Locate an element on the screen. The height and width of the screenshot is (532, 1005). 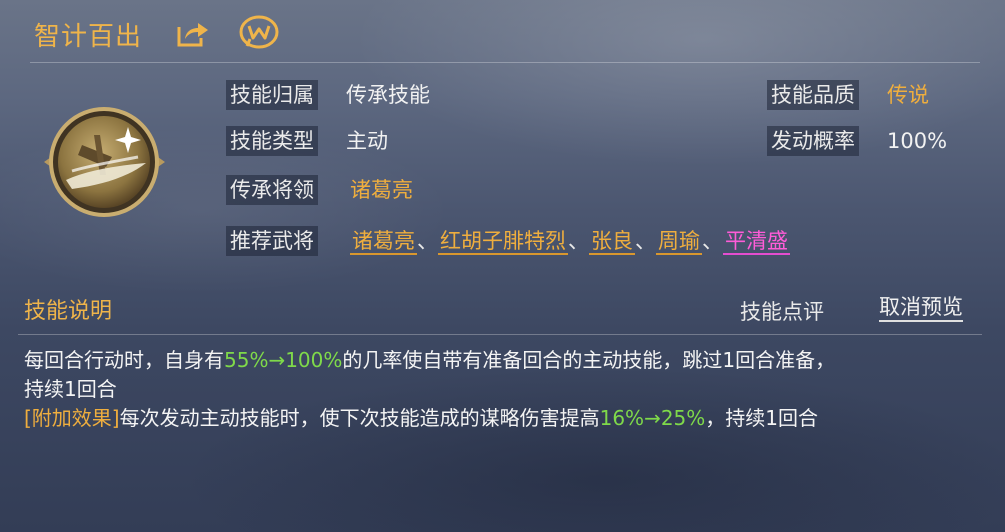
header-divider is located at coordinates (505, 62).